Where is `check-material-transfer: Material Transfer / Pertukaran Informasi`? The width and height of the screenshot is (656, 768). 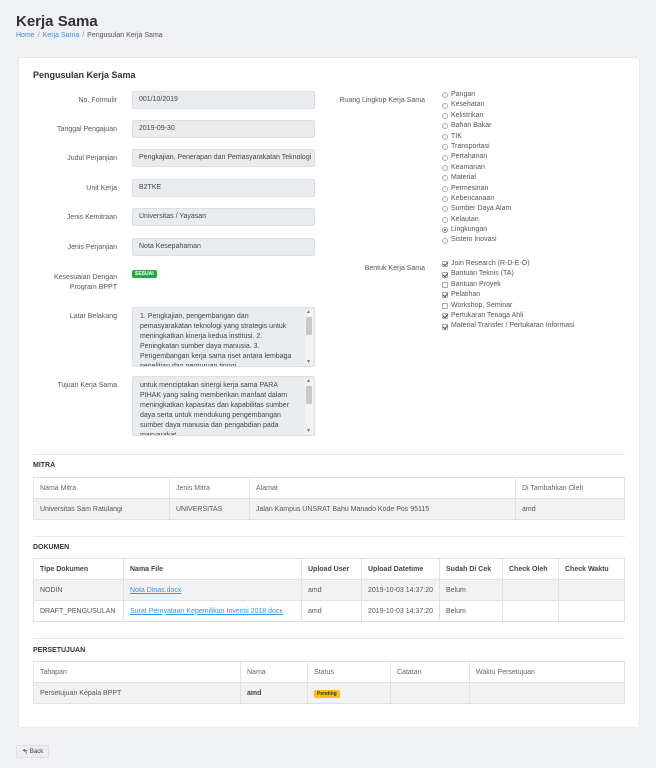
check-material-transfer: Material Transfer / Pertukaran Informasi is located at coordinates (508, 326).